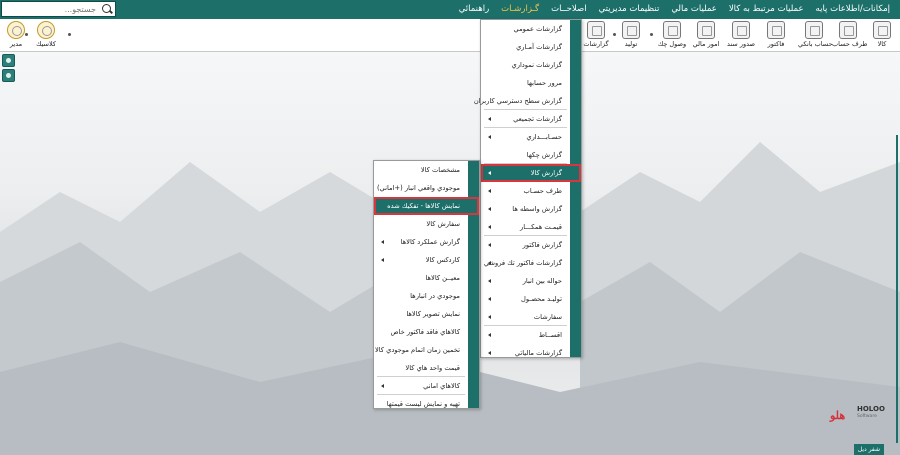 The height and width of the screenshot is (455, 900). I want to click on factory-icon, so click(631, 30).